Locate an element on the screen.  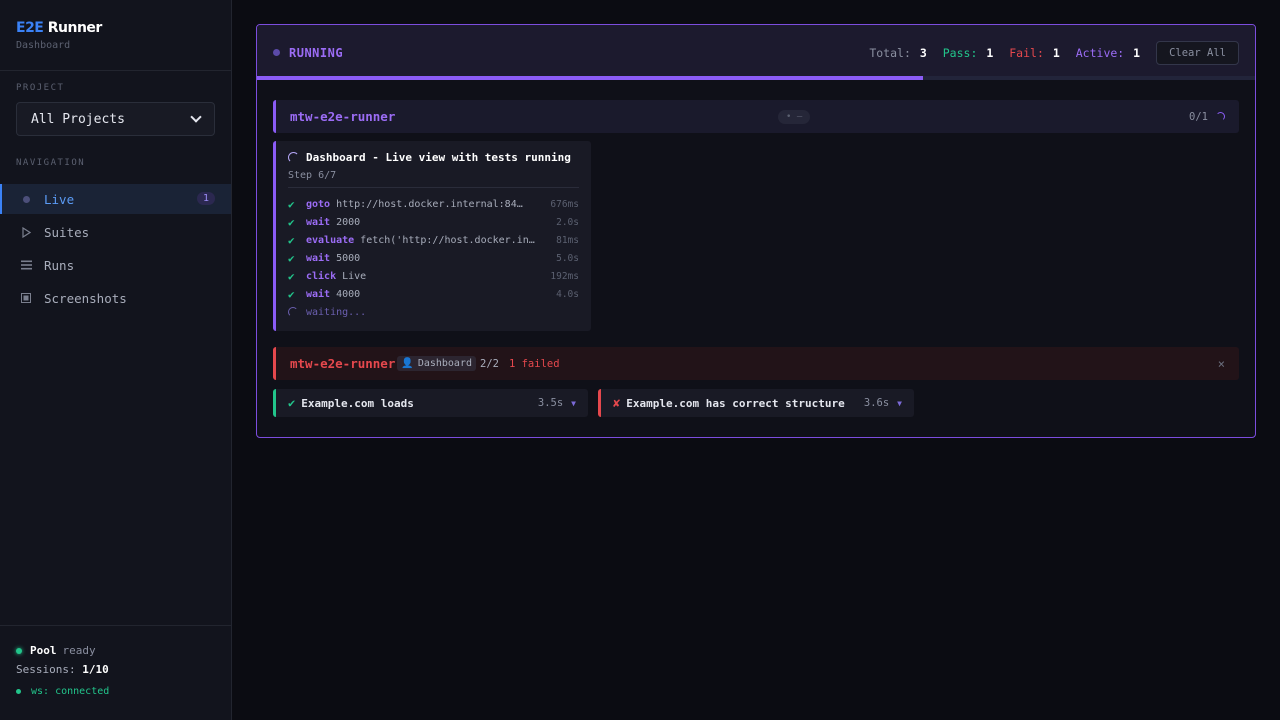
run-progress-bar is located at coordinates (756, 78).